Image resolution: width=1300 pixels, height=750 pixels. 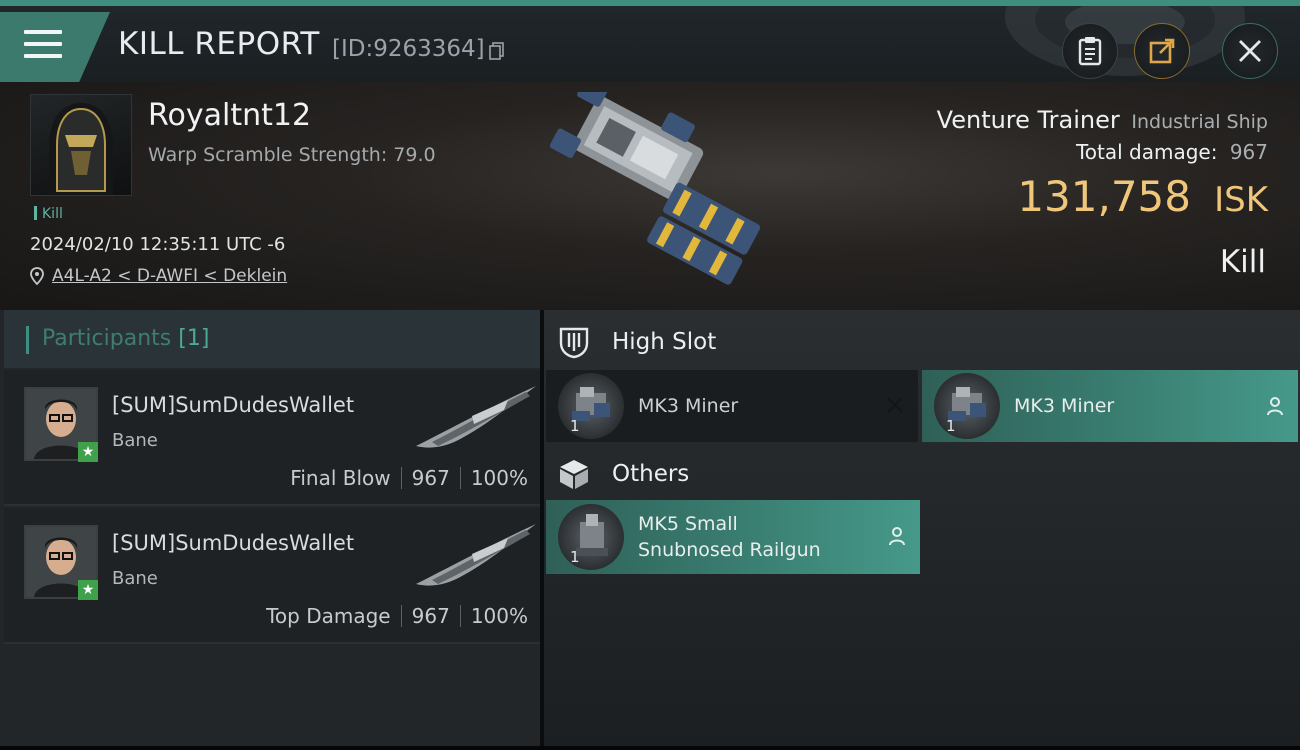 I want to click on others-section-header: Others, so click(x=616, y=474).